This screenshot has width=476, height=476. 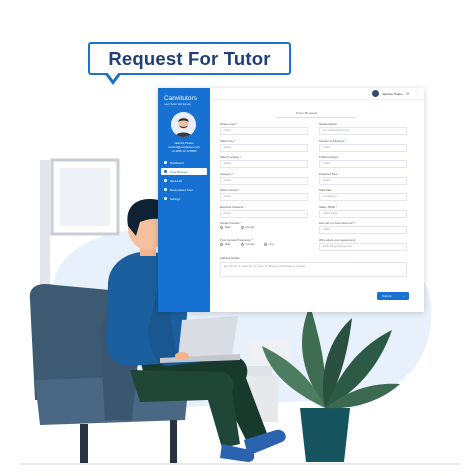 I want to click on course-select: Select, so click(x=264, y=197).